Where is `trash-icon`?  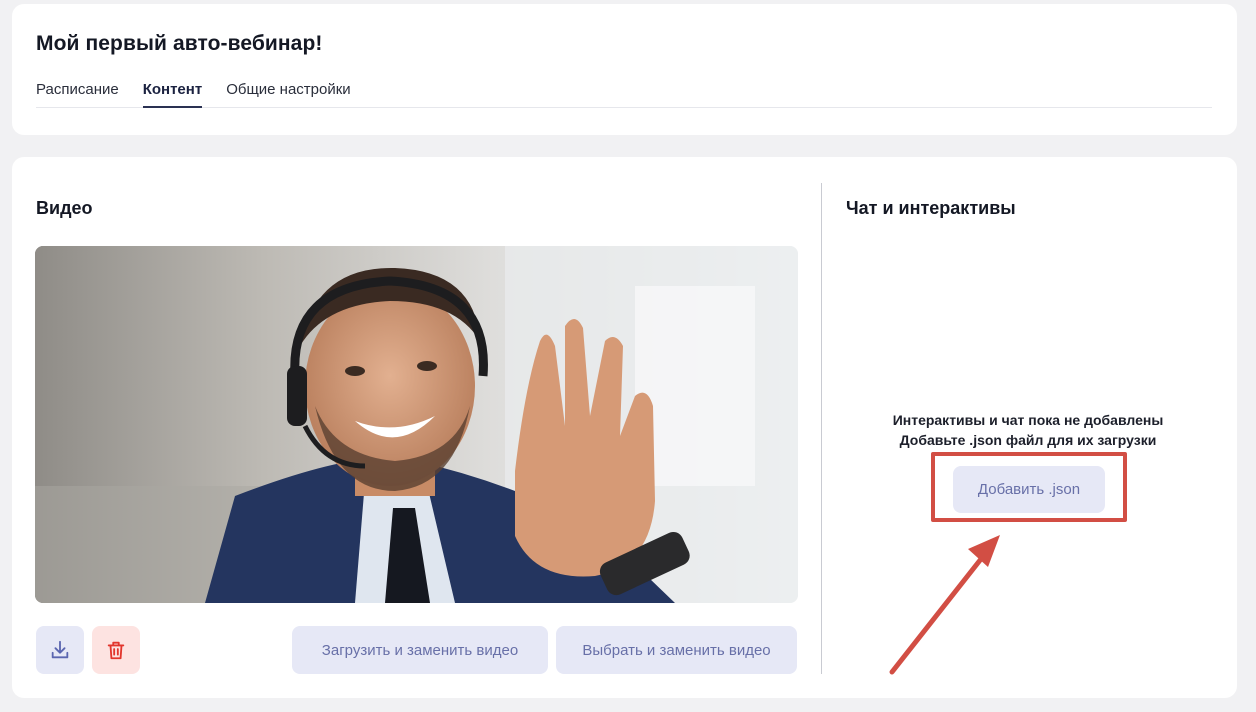 trash-icon is located at coordinates (116, 650).